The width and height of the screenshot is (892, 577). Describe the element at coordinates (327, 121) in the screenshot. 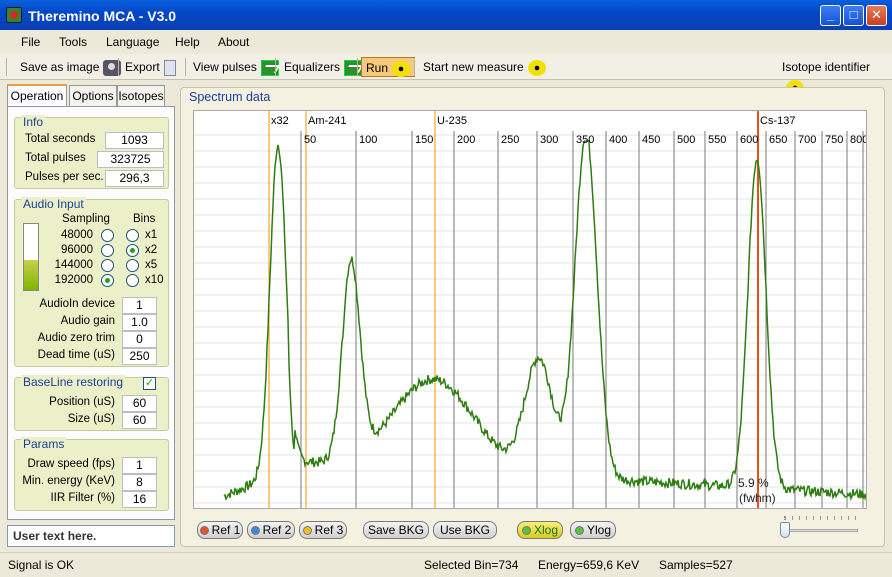

I see `isotope-marker-label: Am-241` at that location.